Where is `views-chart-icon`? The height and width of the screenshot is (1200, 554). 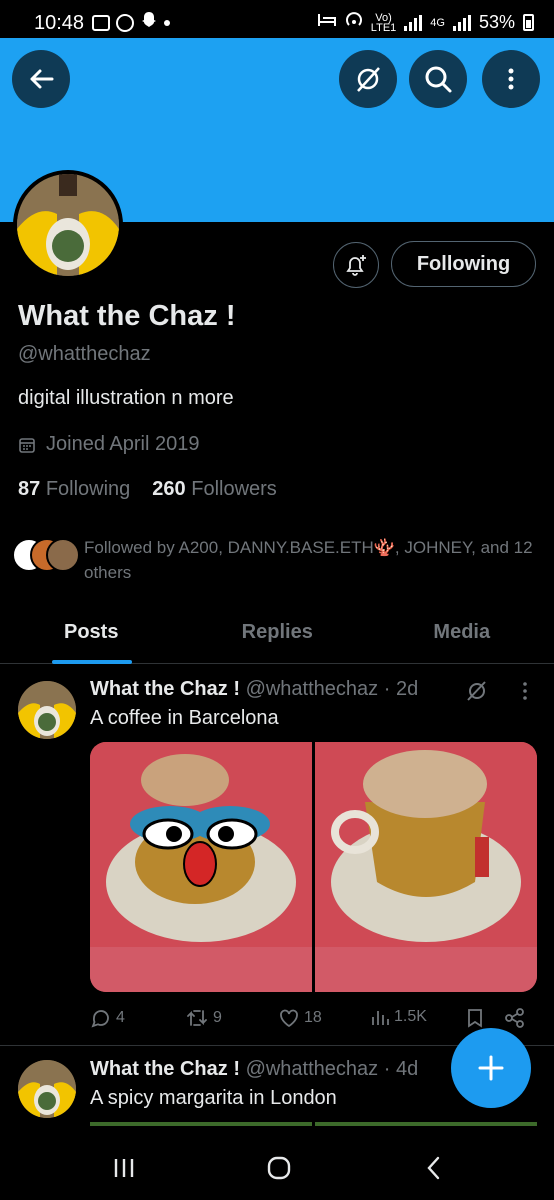 views-chart-icon is located at coordinates (380, 1018).